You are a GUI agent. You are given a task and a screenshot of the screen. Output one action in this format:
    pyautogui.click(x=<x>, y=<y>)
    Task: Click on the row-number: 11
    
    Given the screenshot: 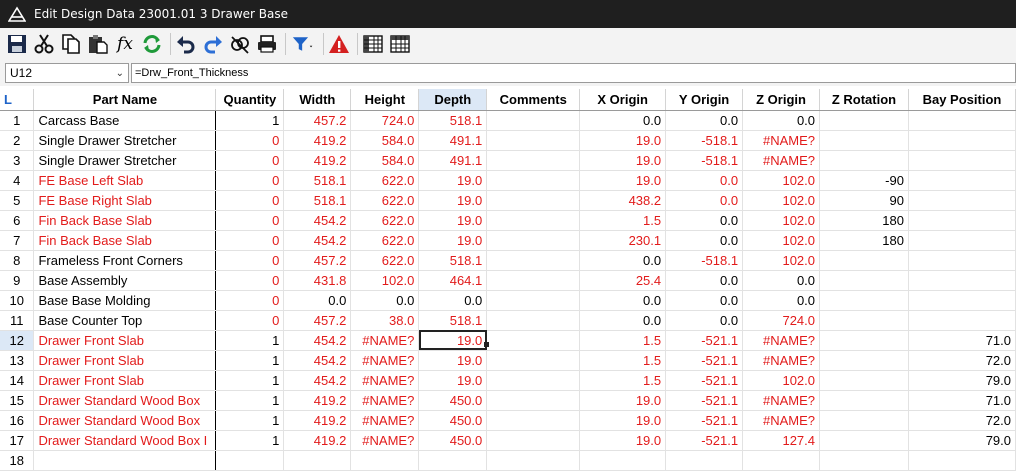 What is the action you would take?
    pyautogui.click(x=17, y=320)
    